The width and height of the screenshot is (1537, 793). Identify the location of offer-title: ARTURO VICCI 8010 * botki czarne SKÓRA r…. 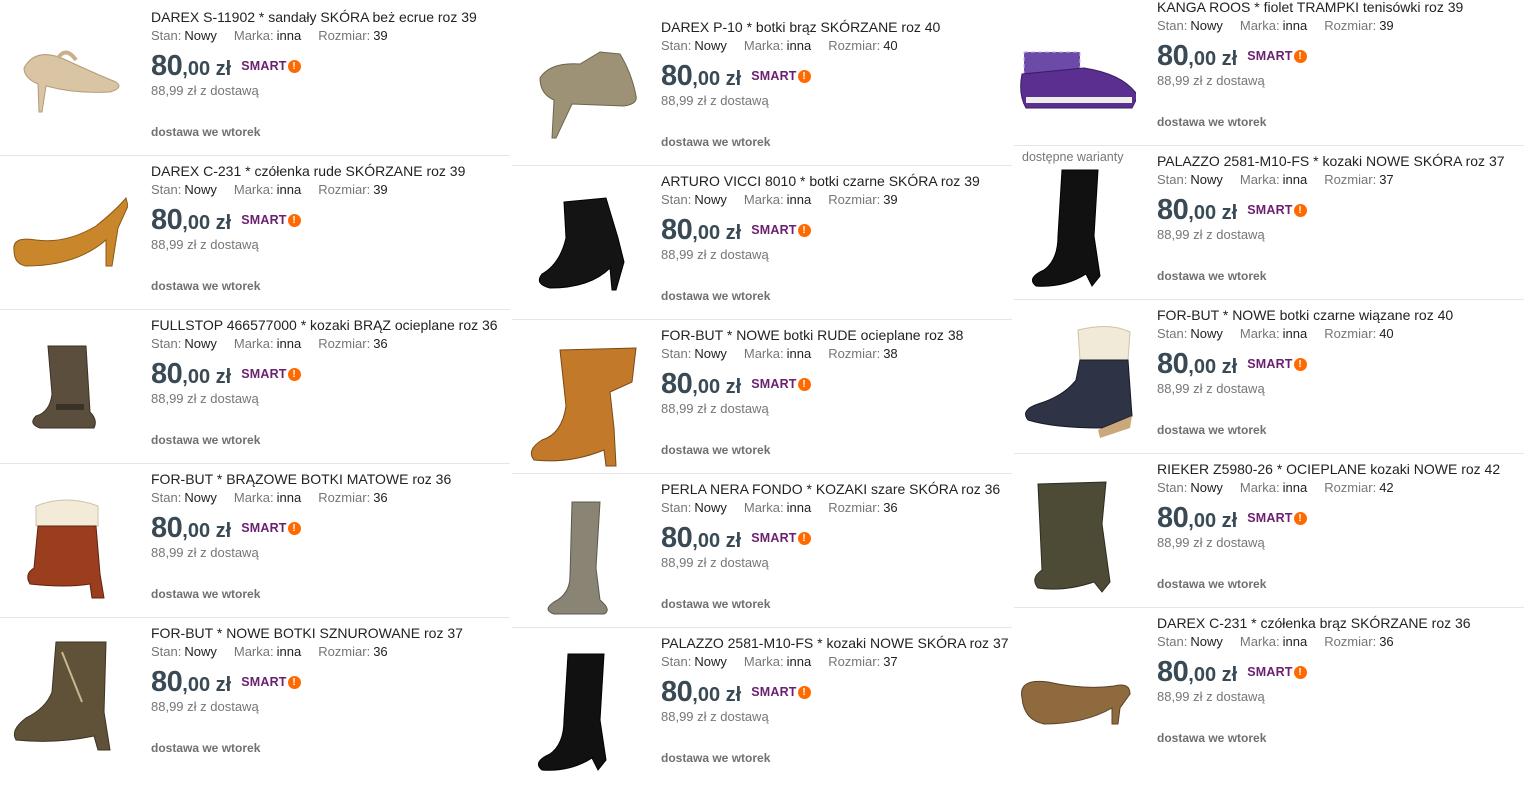
(820, 181).